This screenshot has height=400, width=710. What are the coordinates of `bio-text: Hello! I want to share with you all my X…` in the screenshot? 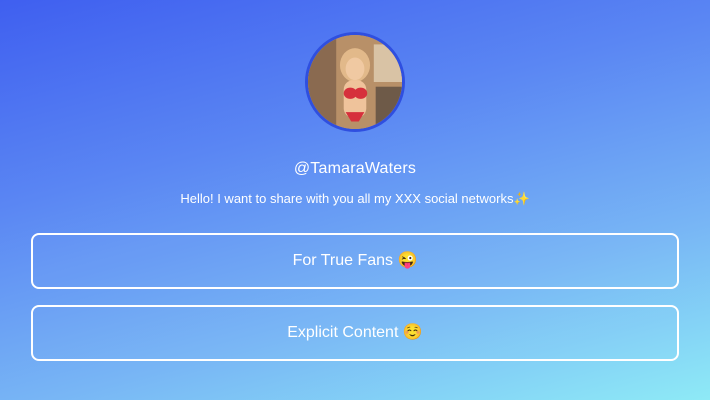 It's located at (355, 198).